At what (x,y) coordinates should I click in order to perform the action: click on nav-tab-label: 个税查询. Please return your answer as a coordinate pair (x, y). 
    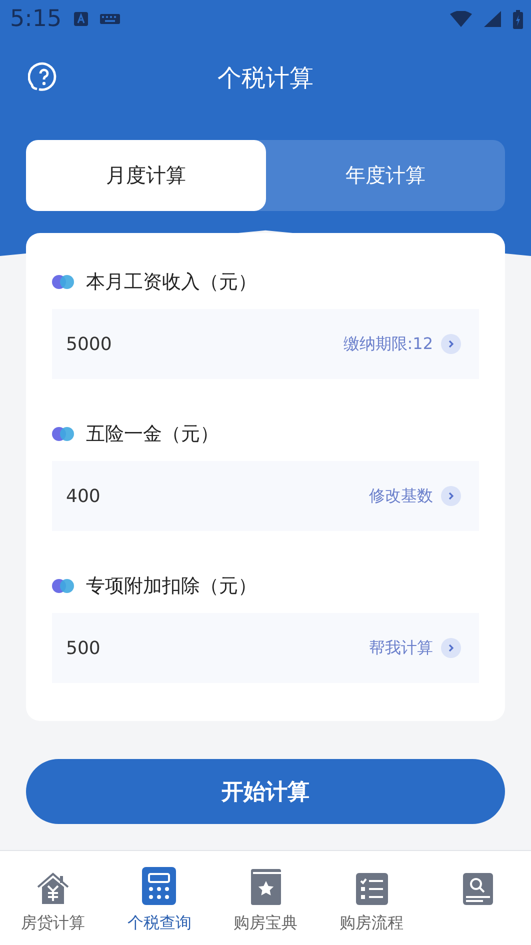
    Looking at the image, I should click on (159, 923).